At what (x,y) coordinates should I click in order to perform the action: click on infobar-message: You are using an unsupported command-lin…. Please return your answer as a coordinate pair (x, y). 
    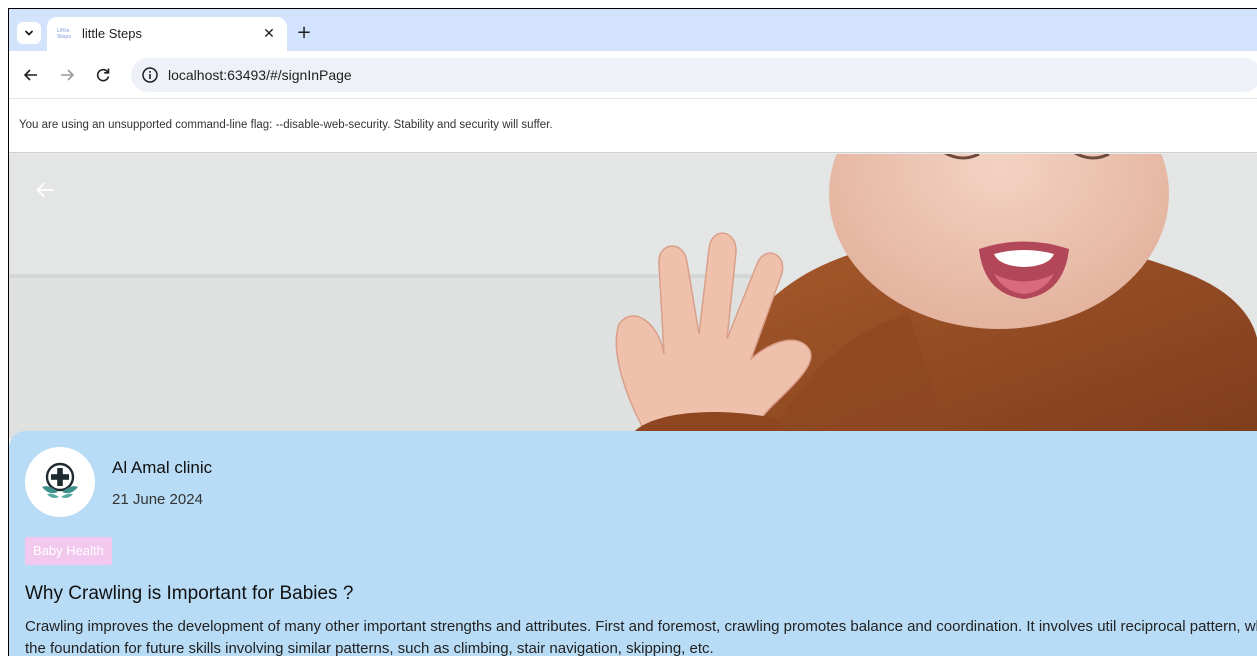
    Looking at the image, I should click on (286, 125).